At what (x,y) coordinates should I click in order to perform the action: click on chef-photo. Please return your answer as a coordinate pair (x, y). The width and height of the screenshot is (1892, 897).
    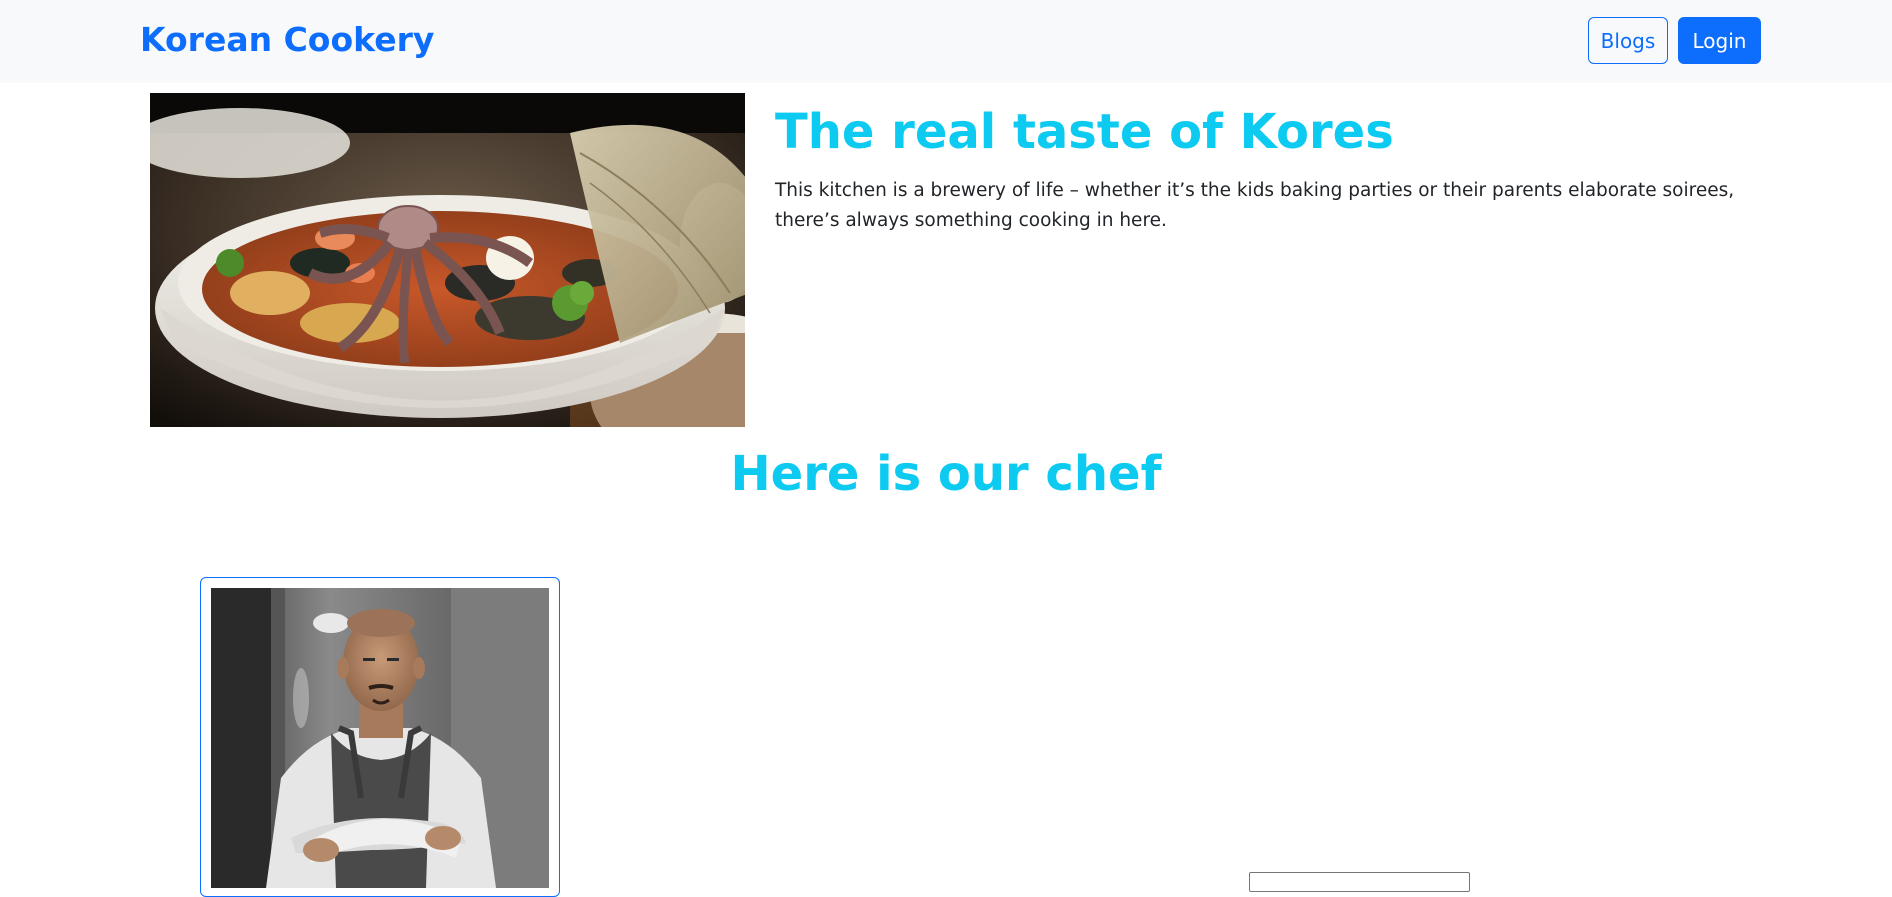
    Looking at the image, I should click on (380, 738).